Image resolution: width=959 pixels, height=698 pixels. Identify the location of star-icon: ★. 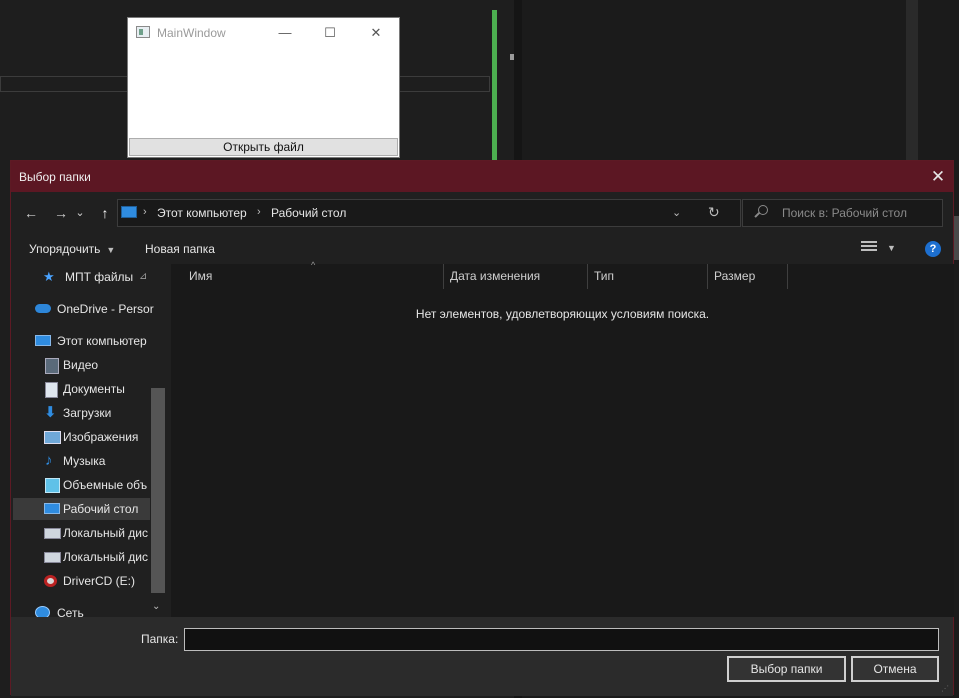
(49, 276).